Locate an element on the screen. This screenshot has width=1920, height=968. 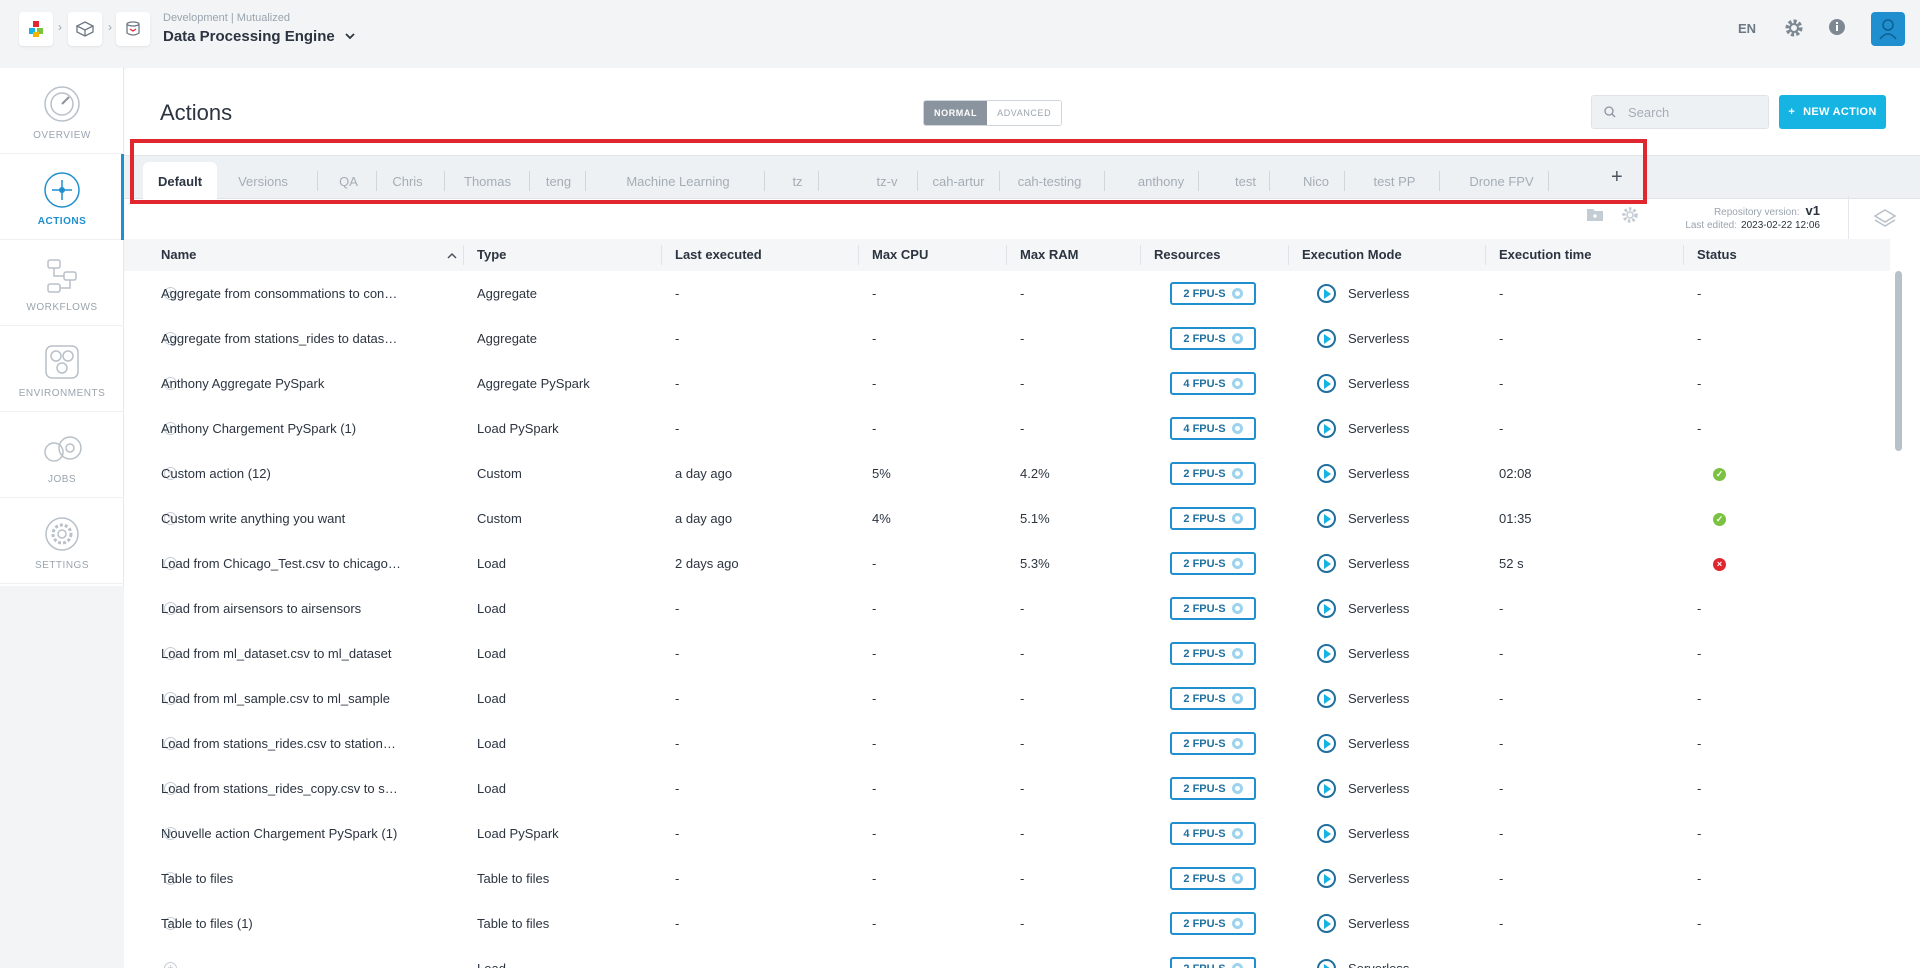
column-header-max-cpu: Max CPU is located at coordinates (894, 255).